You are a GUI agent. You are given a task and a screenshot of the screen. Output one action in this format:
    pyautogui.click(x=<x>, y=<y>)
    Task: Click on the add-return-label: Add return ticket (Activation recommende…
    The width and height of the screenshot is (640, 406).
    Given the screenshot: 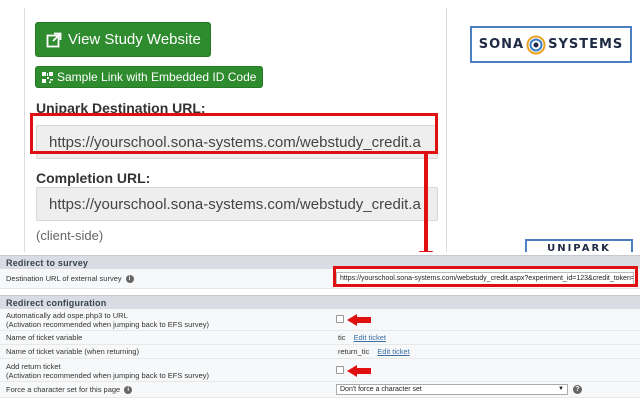 What is the action you would take?
    pyautogui.click(x=107, y=371)
    